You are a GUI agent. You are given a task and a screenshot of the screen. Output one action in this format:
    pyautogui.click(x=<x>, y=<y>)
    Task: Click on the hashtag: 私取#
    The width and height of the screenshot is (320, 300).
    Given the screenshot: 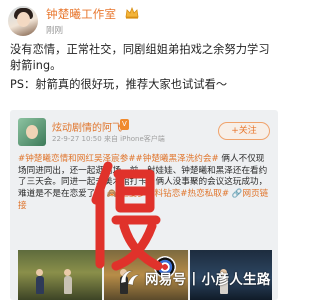 What is the action you would take?
    pyautogui.click(x=217, y=194)
    